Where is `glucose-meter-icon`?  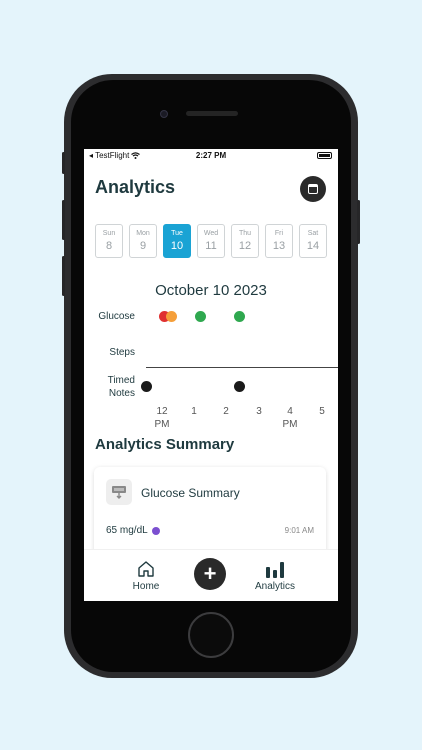
glucose-meter-icon is located at coordinates (119, 492).